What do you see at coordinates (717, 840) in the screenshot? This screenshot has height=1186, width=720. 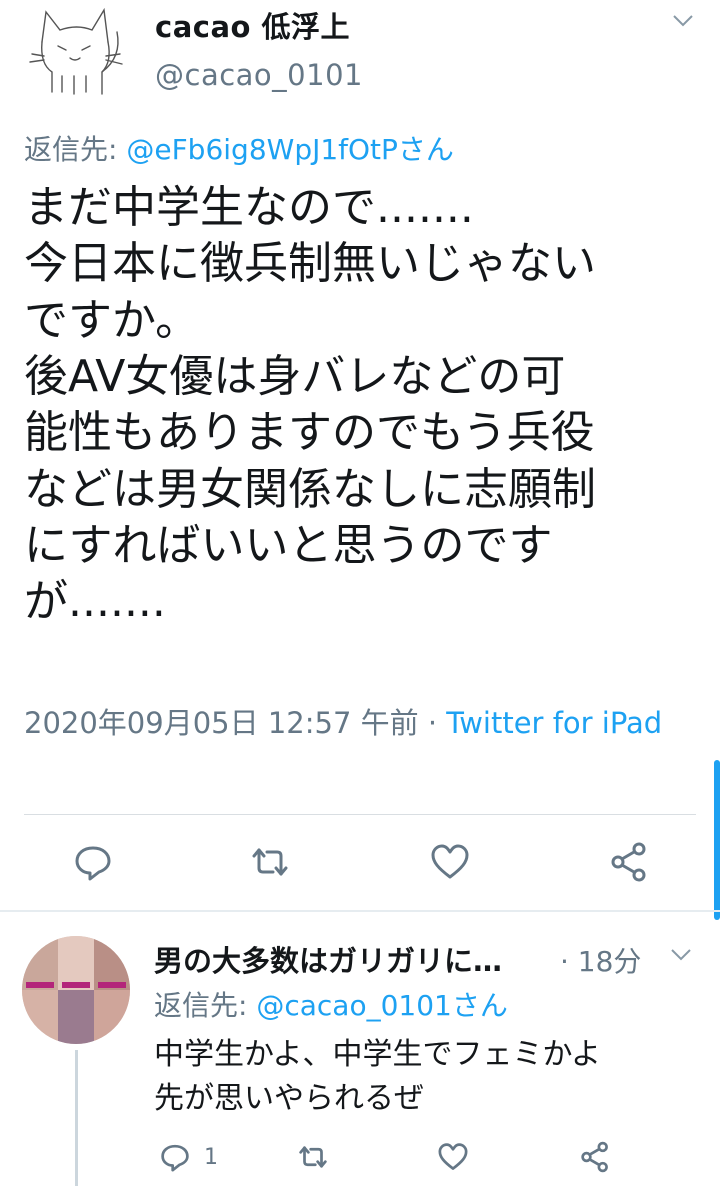 I see `scrollbar` at bounding box center [717, 840].